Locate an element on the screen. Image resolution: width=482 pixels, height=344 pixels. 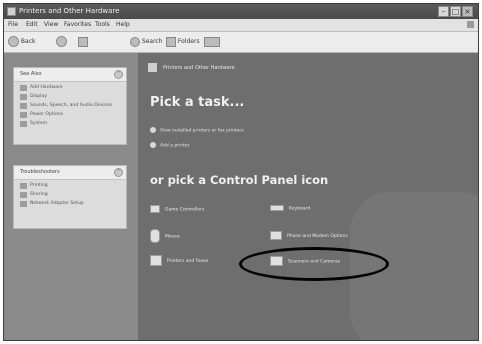
minimize-button: – is located at coordinates (443, 11).